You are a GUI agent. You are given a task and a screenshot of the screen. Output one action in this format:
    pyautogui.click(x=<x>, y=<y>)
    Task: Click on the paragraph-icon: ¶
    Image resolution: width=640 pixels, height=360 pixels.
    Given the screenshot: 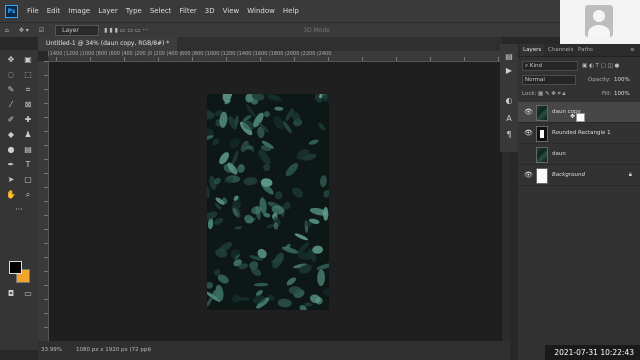 What is the action you would take?
    pyautogui.click(x=509, y=135)
    